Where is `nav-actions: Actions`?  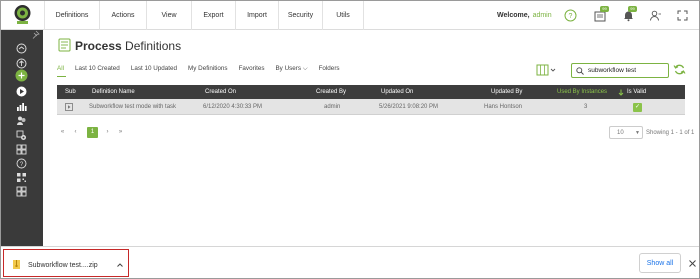 nav-actions: Actions is located at coordinates (122, 15).